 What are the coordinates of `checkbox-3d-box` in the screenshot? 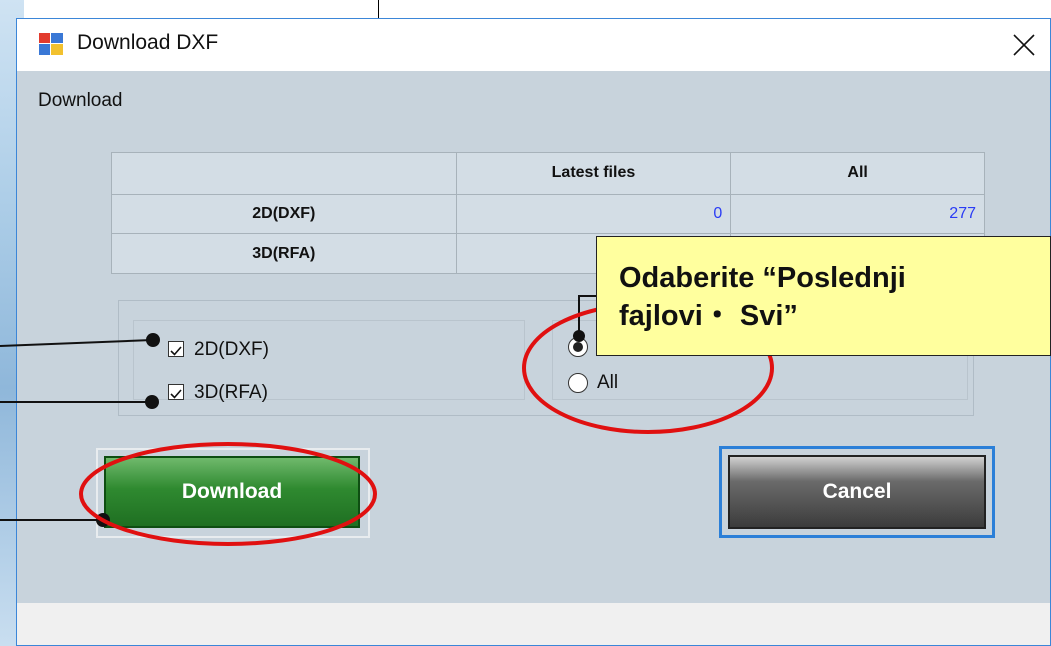 It's located at (176, 392).